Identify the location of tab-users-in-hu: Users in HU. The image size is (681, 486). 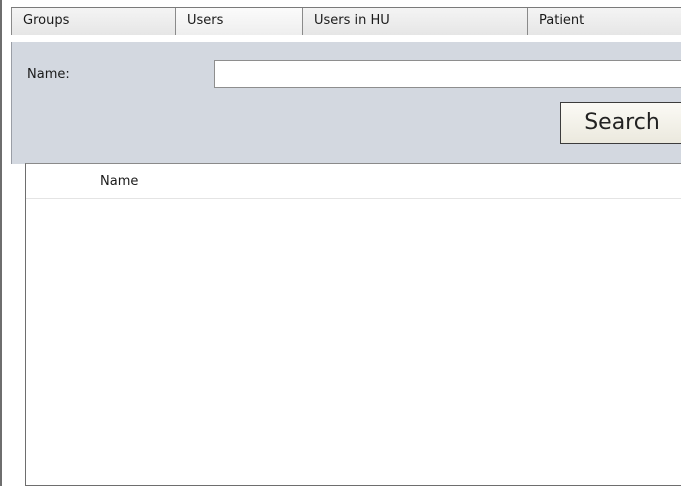
(414, 21).